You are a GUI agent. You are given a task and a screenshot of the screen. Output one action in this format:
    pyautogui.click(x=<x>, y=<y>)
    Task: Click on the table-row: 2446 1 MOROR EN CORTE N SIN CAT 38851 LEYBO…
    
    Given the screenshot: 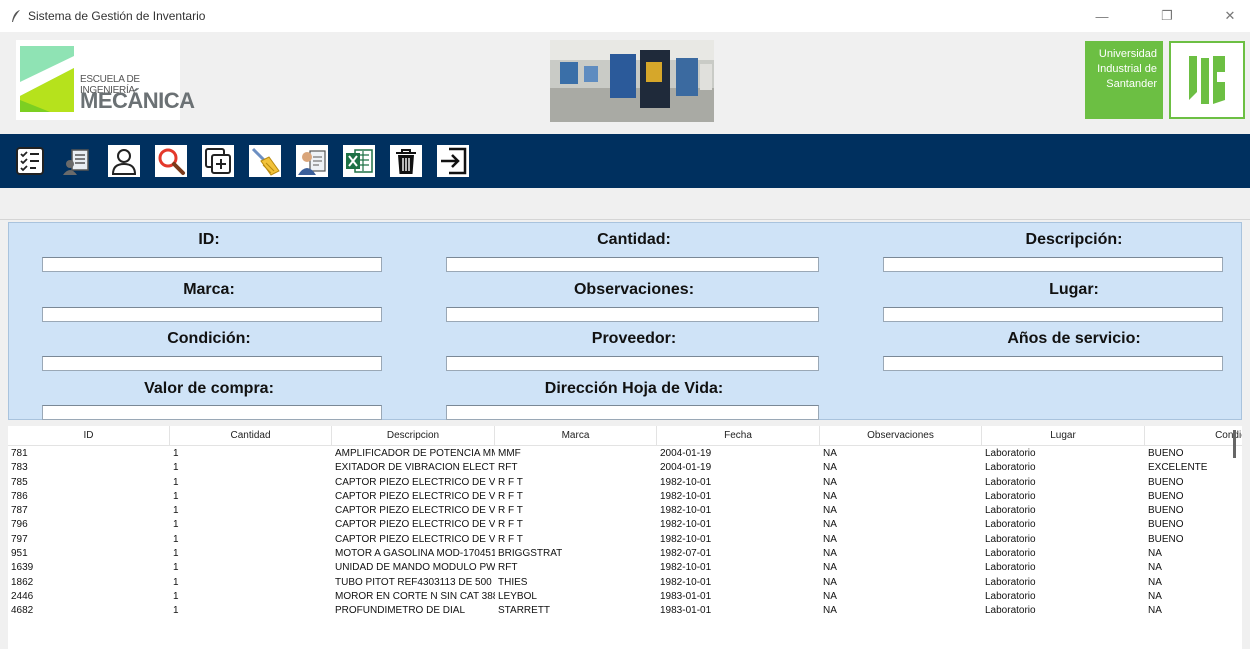 What is the action you would take?
    pyautogui.click(x=625, y=597)
    